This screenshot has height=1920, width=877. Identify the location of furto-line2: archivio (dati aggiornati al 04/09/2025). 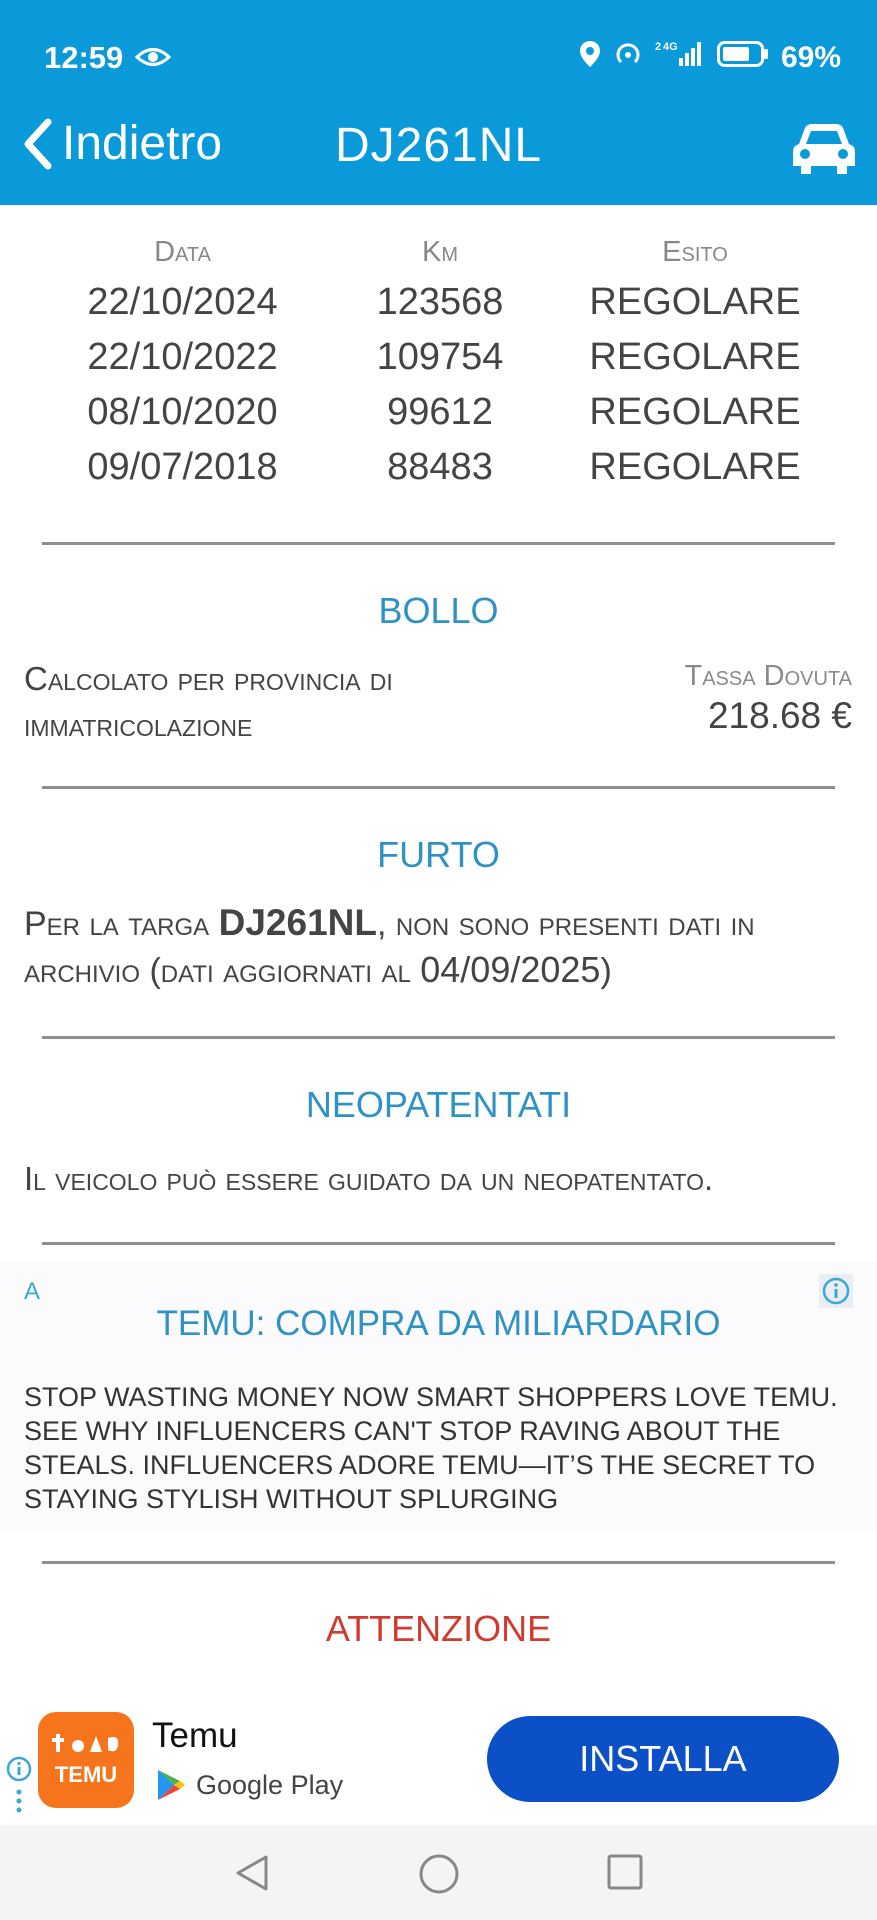
(444, 970).